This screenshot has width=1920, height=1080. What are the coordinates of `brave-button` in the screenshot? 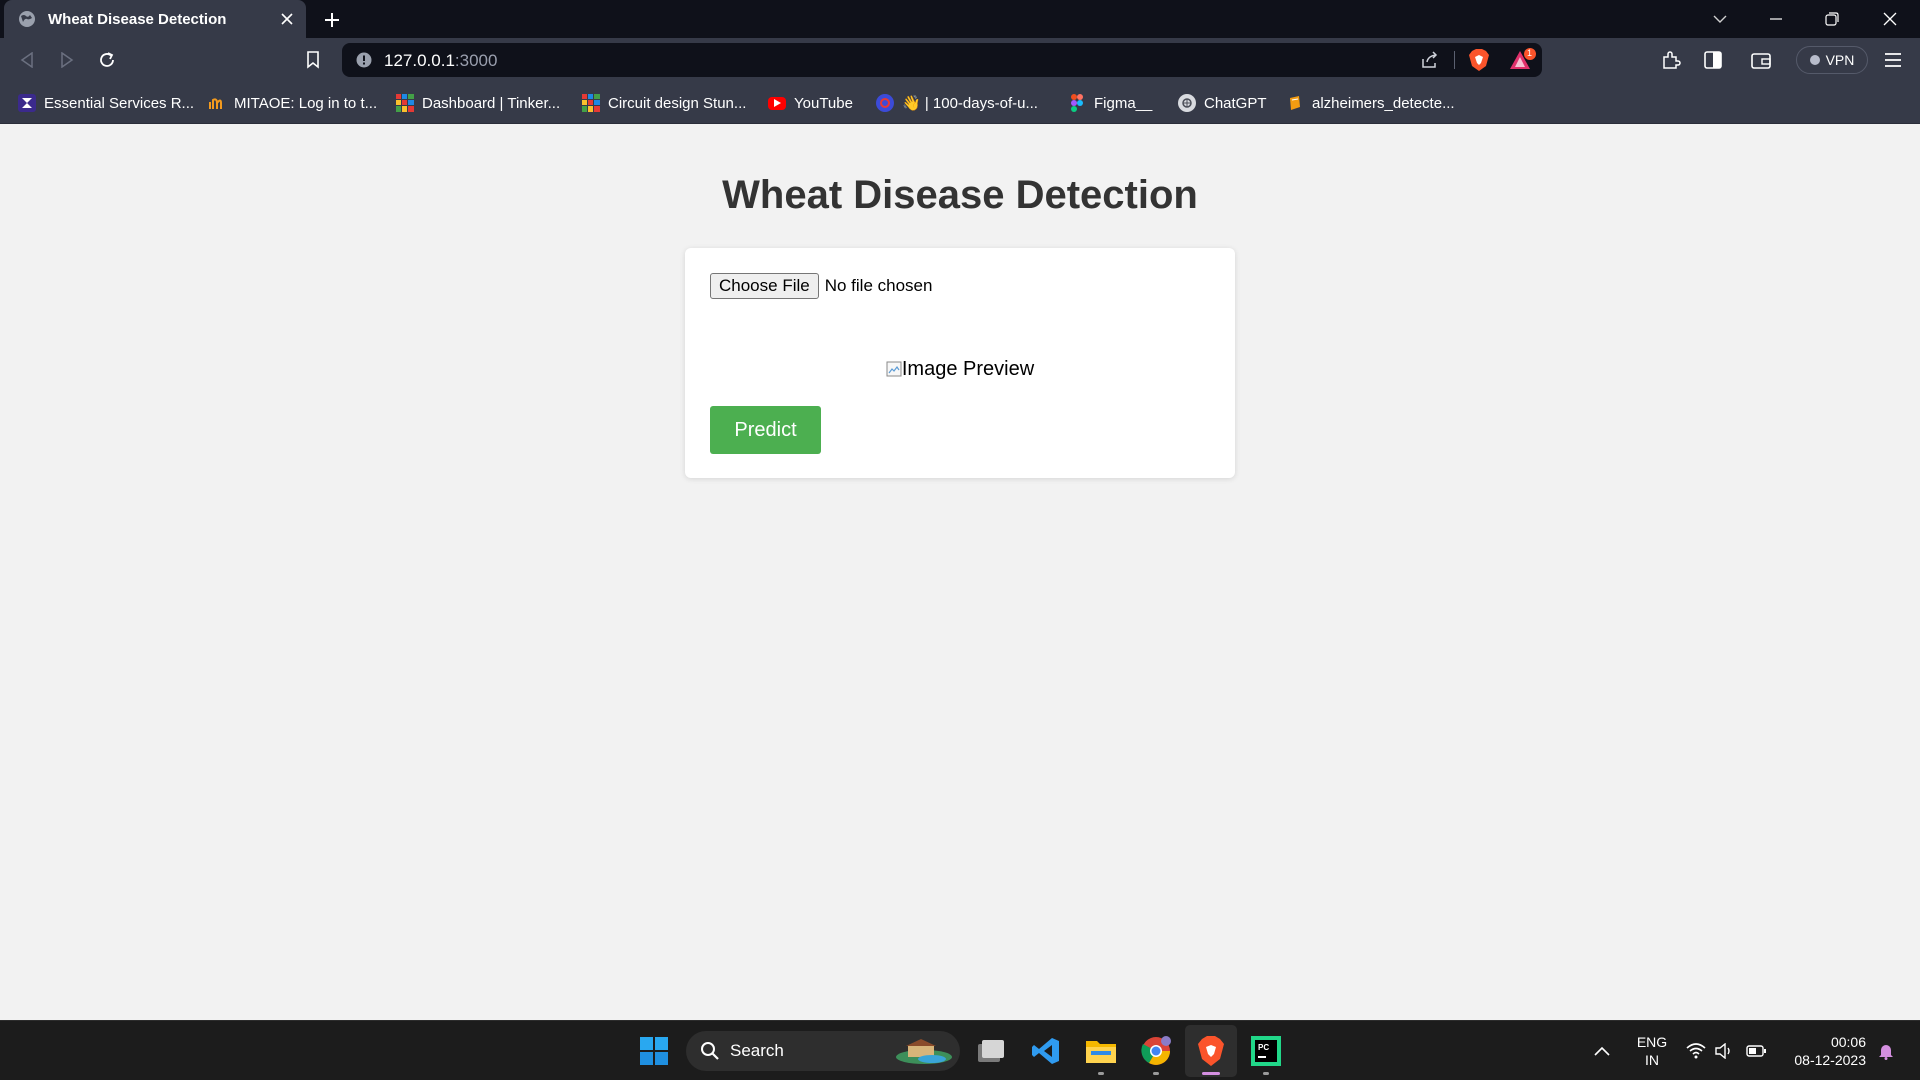 It's located at (1211, 1054).